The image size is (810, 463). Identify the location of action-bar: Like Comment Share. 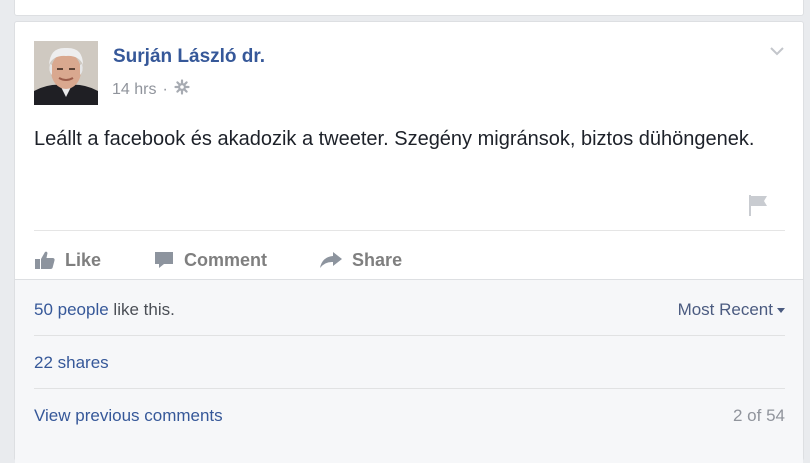
(244, 260).